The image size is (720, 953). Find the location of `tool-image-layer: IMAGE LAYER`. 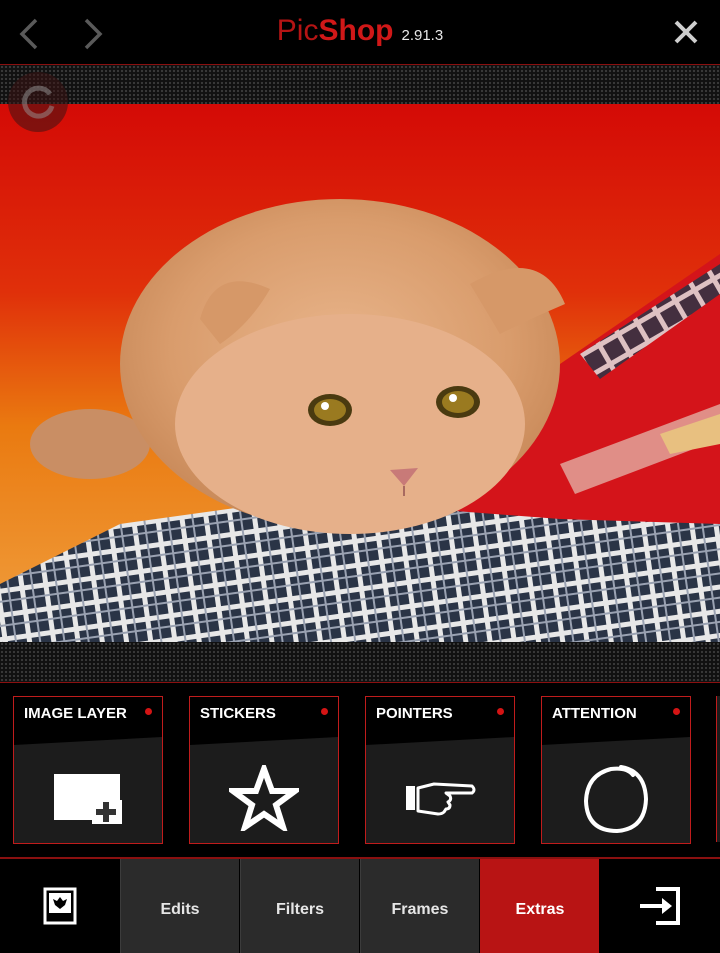

tool-image-layer: IMAGE LAYER is located at coordinates (88, 770).